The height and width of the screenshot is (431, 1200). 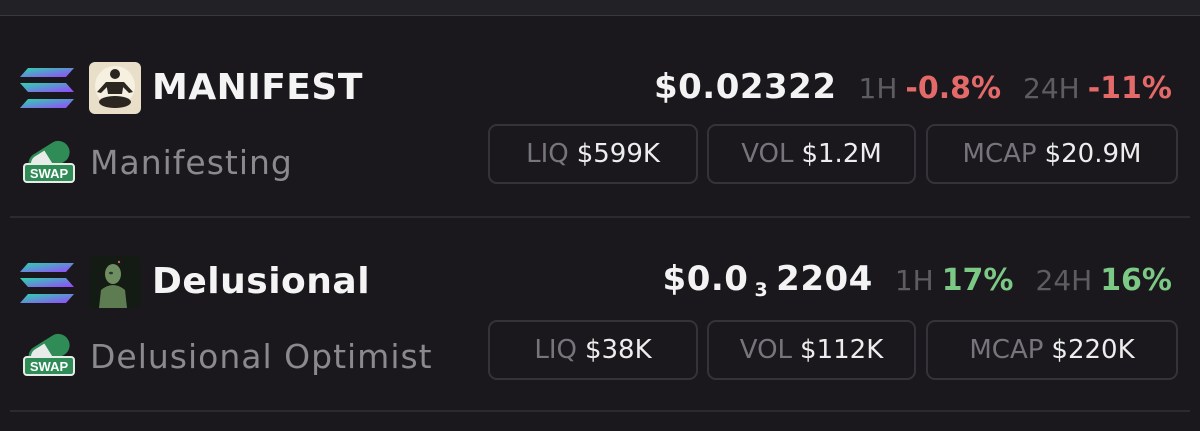 What do you see at coordinates (257, 88) in the screenshot?
I see `token-symbol: MANIFEST` at bounding box center [257, 88].